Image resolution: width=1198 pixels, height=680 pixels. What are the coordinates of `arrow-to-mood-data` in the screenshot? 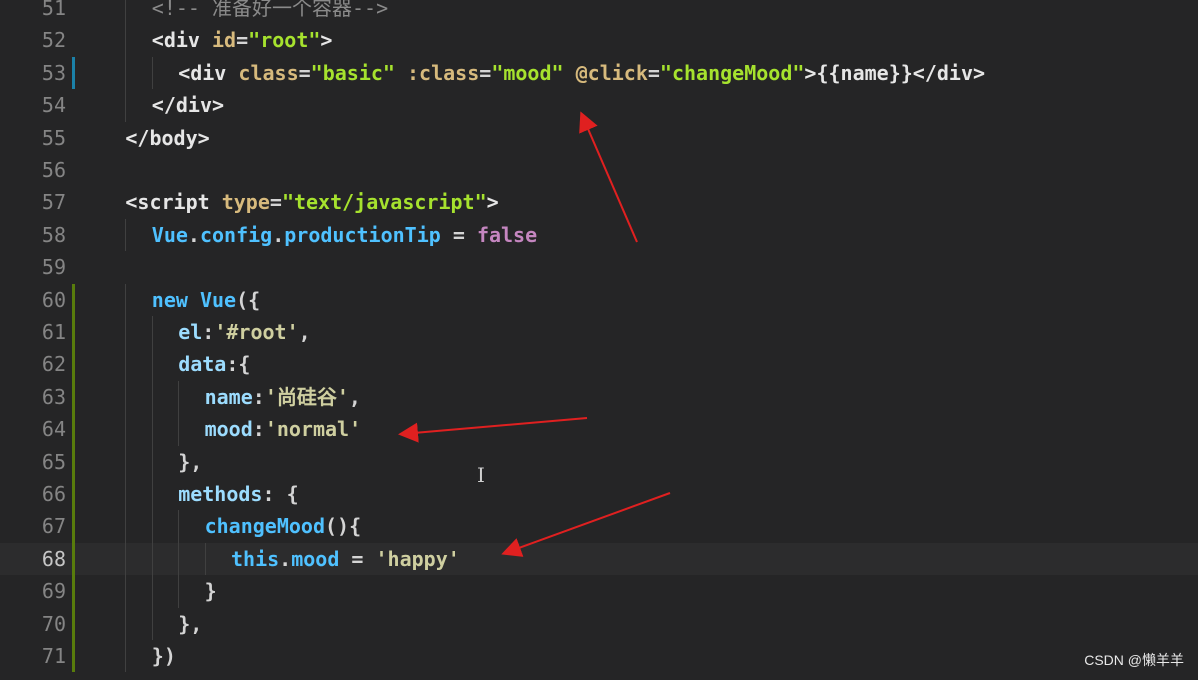 It's located at (493, 430).